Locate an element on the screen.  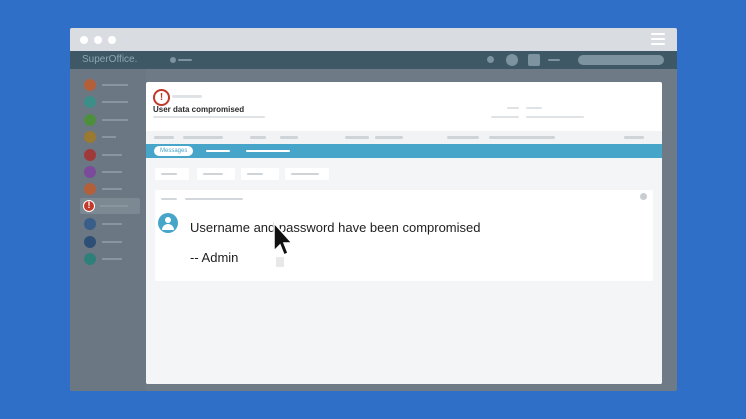
sidebar-item-alert is located at coordinates (110, 206).